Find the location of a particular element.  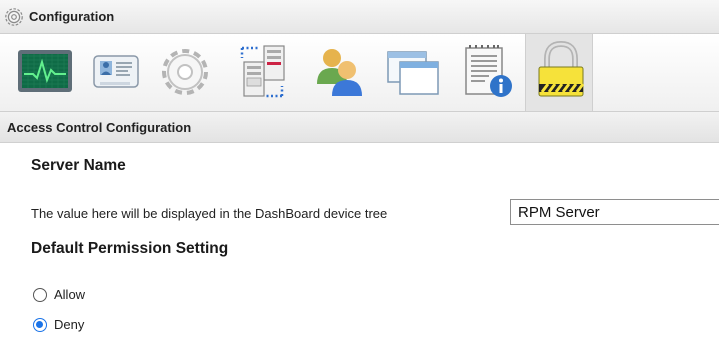

windows-tool-button is located at coordinates (412, 72).